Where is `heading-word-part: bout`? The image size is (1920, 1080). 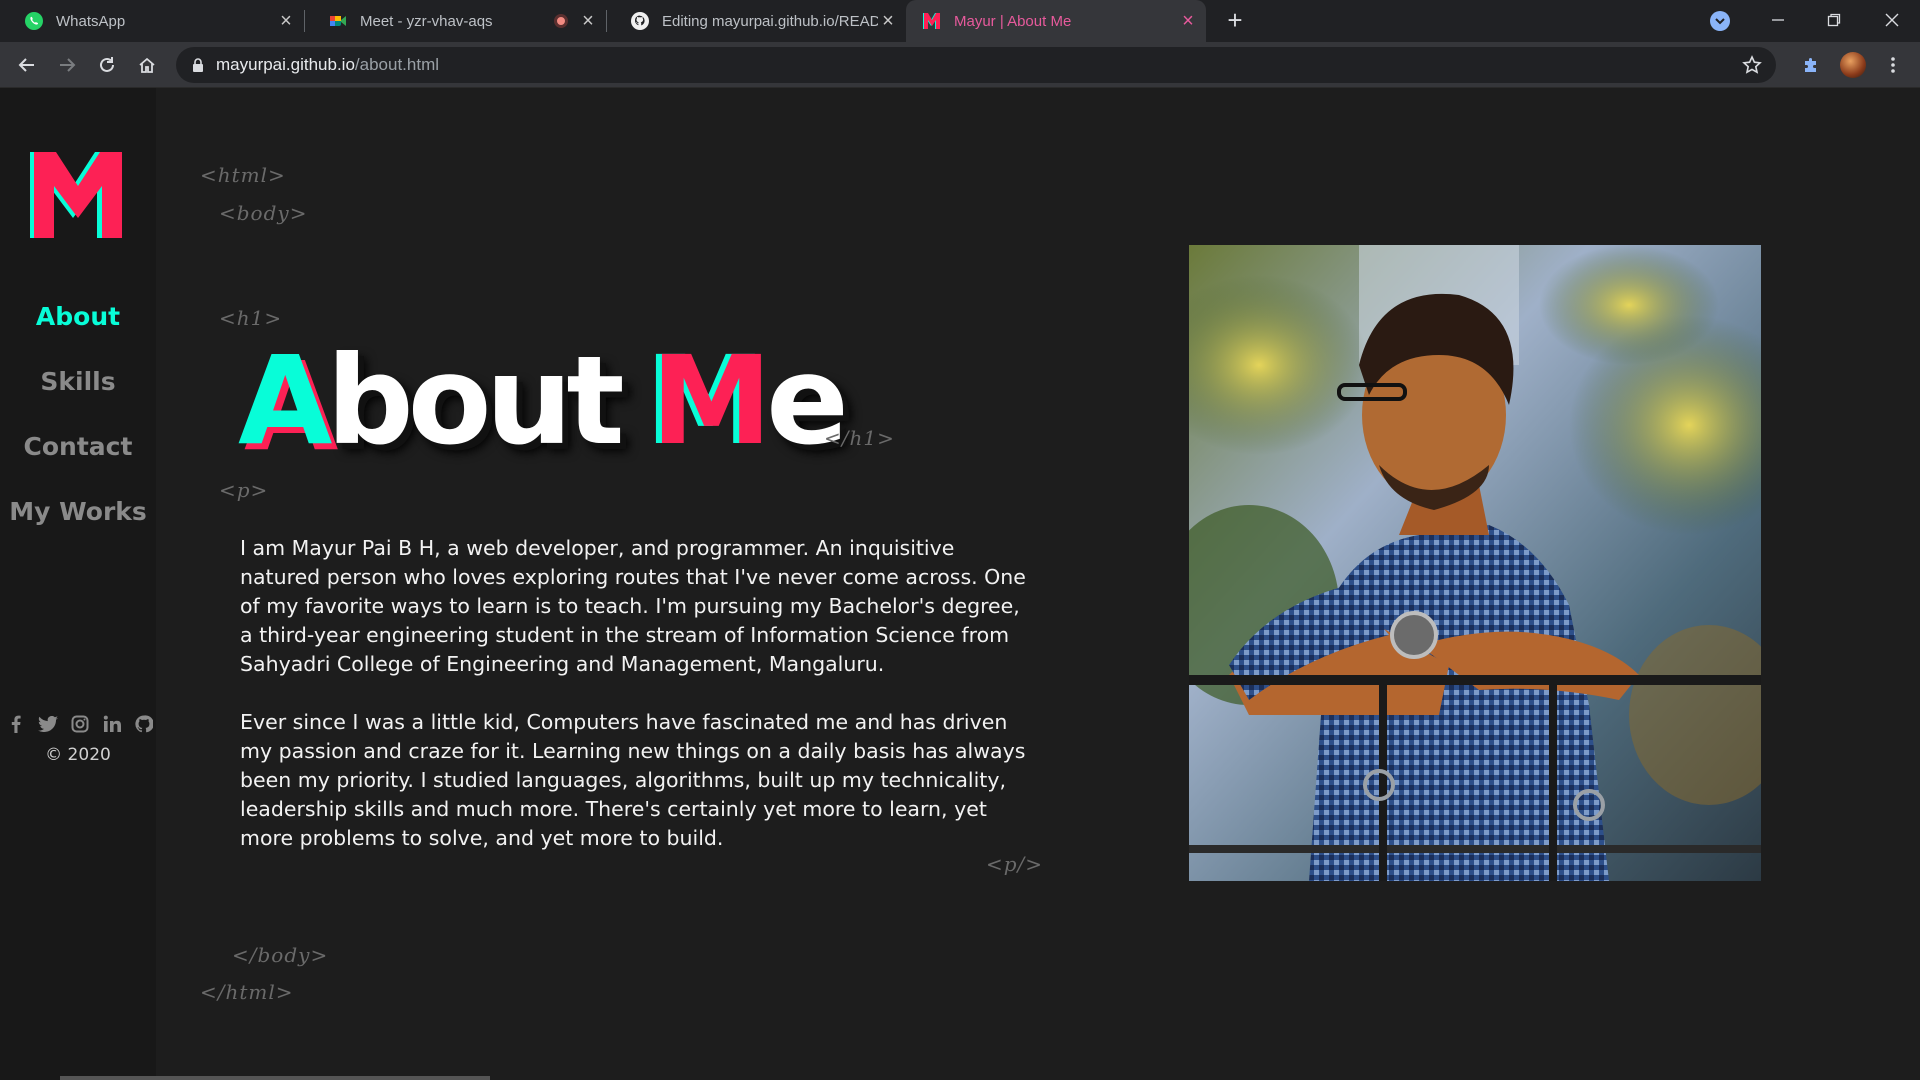
heading-word-part: bout is located at coordinates (475, 401).